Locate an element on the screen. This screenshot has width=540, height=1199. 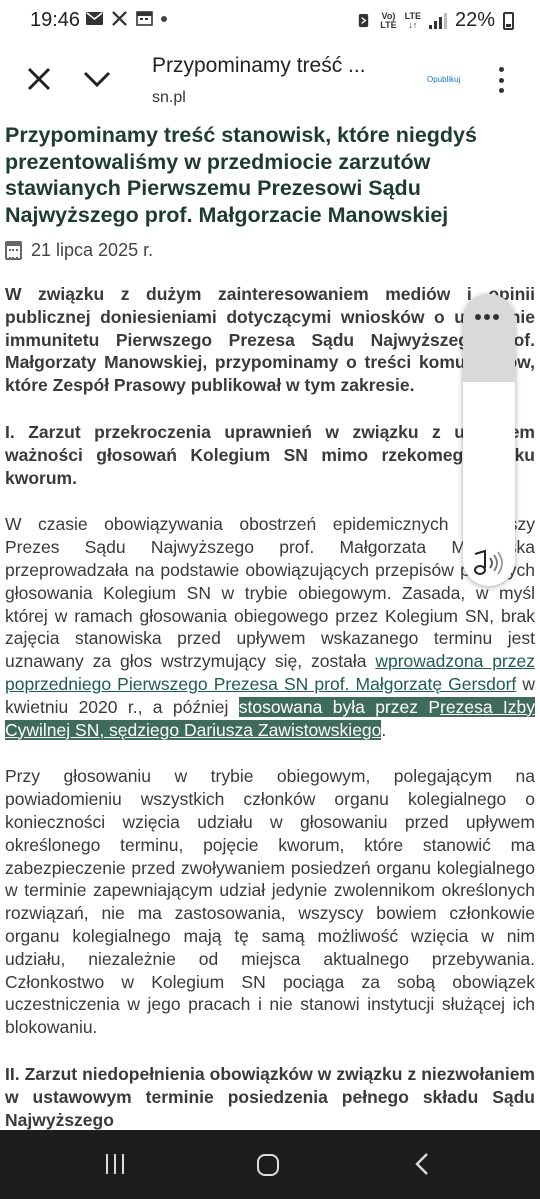
article-date: 21 lipca 2025 r. is located at coordinates (92, 250).